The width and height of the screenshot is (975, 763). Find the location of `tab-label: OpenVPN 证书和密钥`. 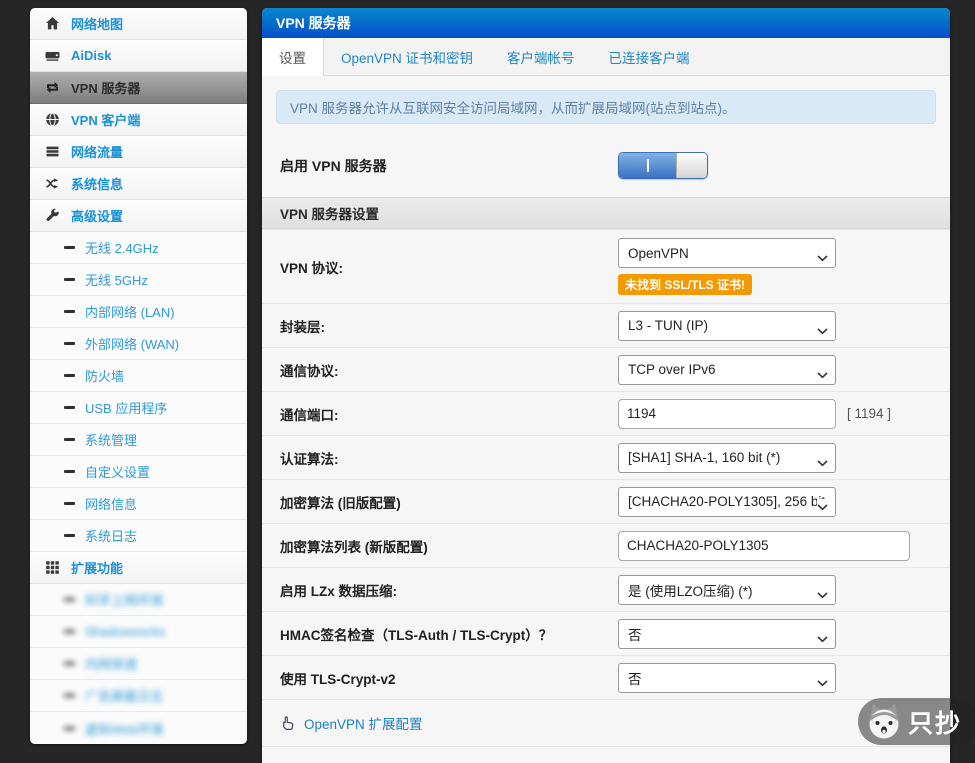

tab-label: OpenVPN 证书和密钥 is located at coordinates (407, 58).